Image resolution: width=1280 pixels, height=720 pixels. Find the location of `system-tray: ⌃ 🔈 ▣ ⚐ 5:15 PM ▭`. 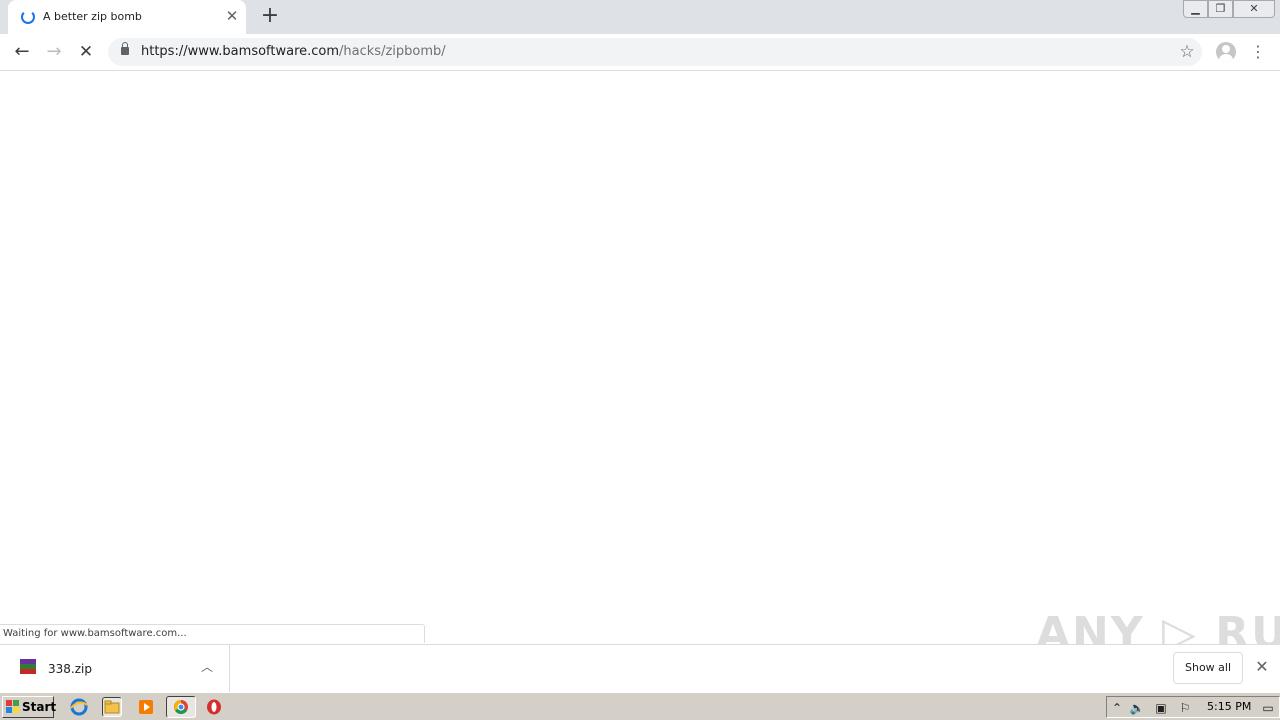

system-tray: ⌃ 🔈 ▣ ⚐ 5:15 PM ▭ is located at coordinates (1193, 707).